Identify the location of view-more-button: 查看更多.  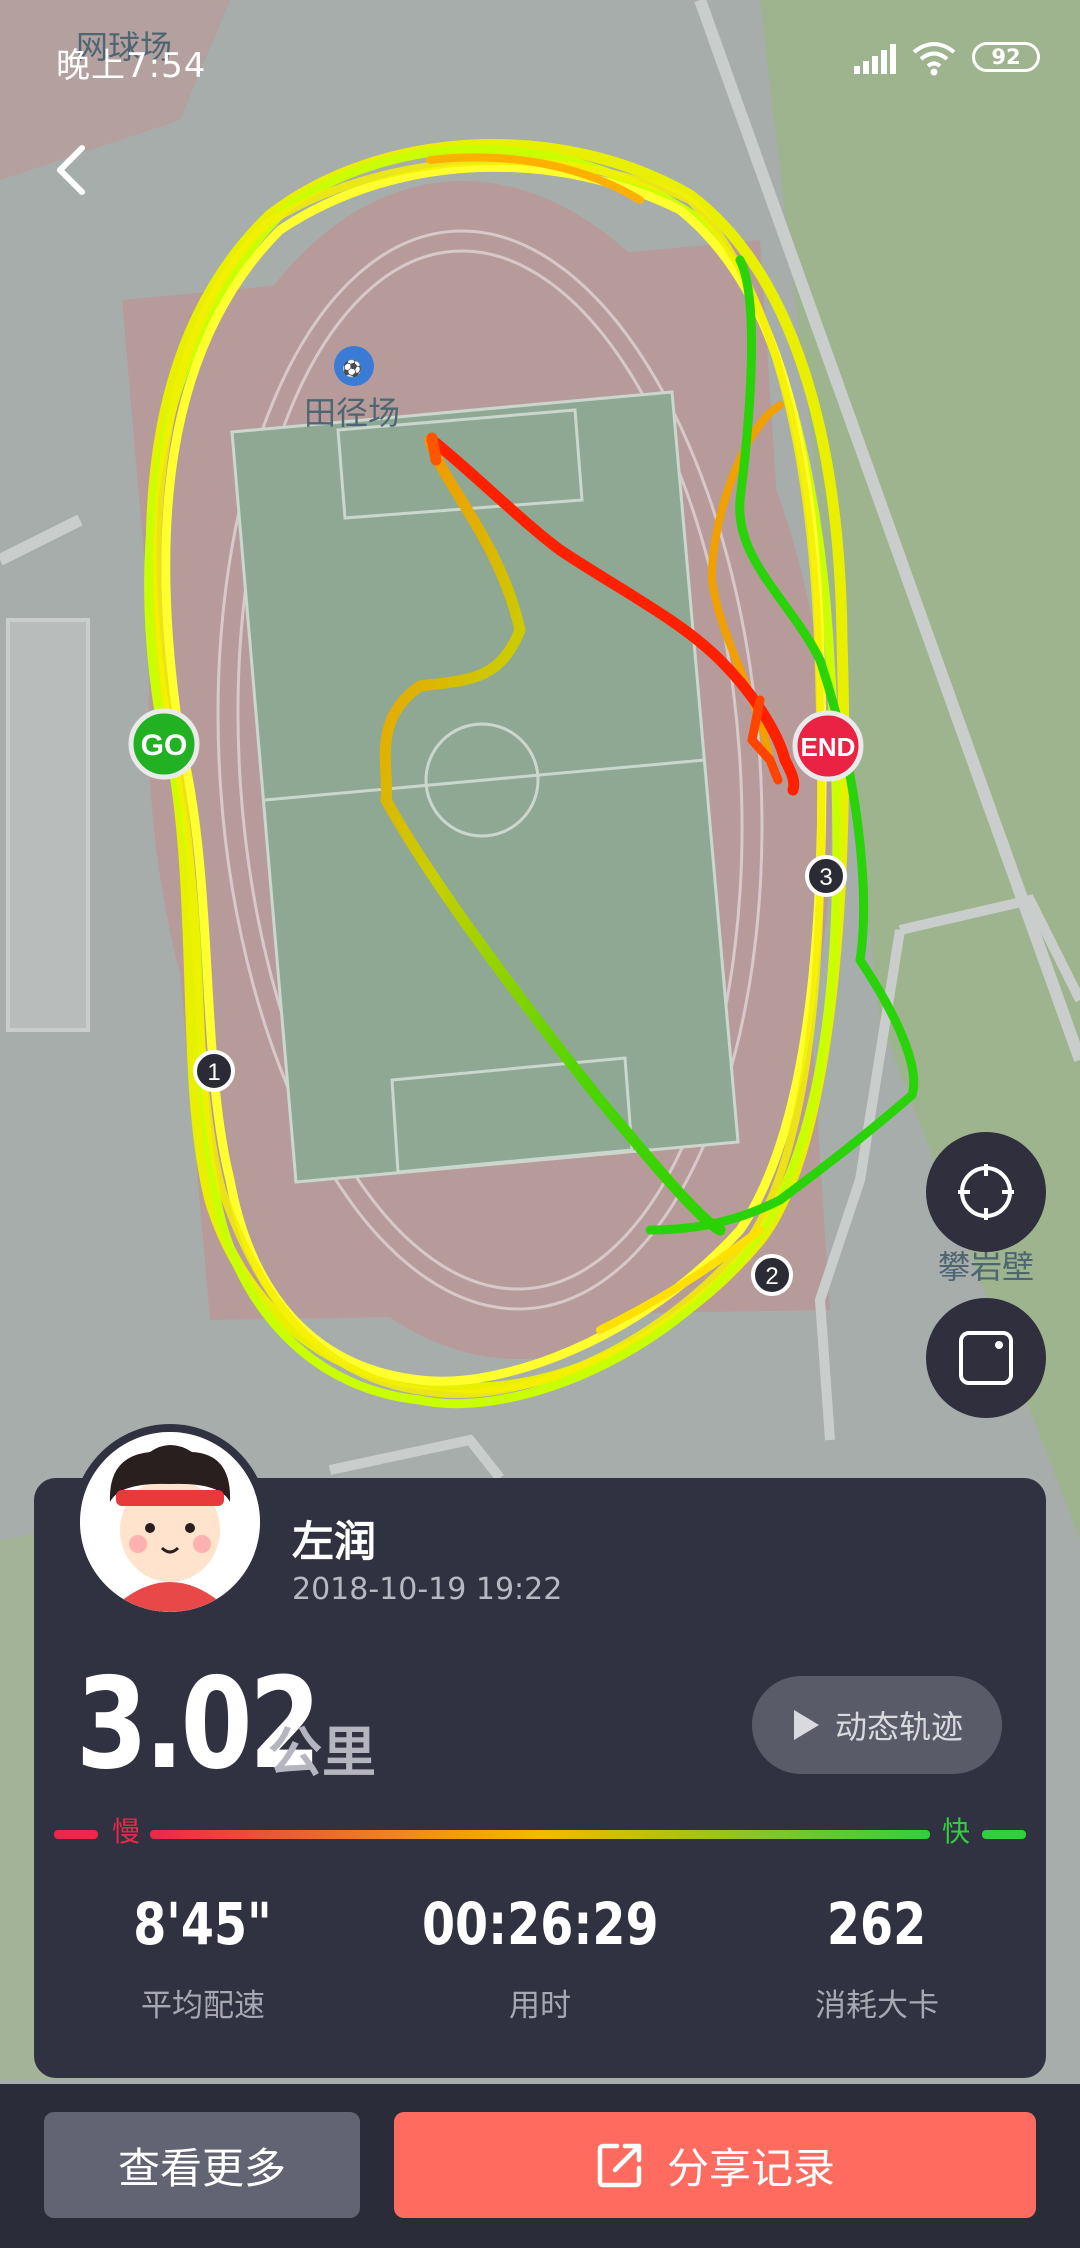
(202, 2165).